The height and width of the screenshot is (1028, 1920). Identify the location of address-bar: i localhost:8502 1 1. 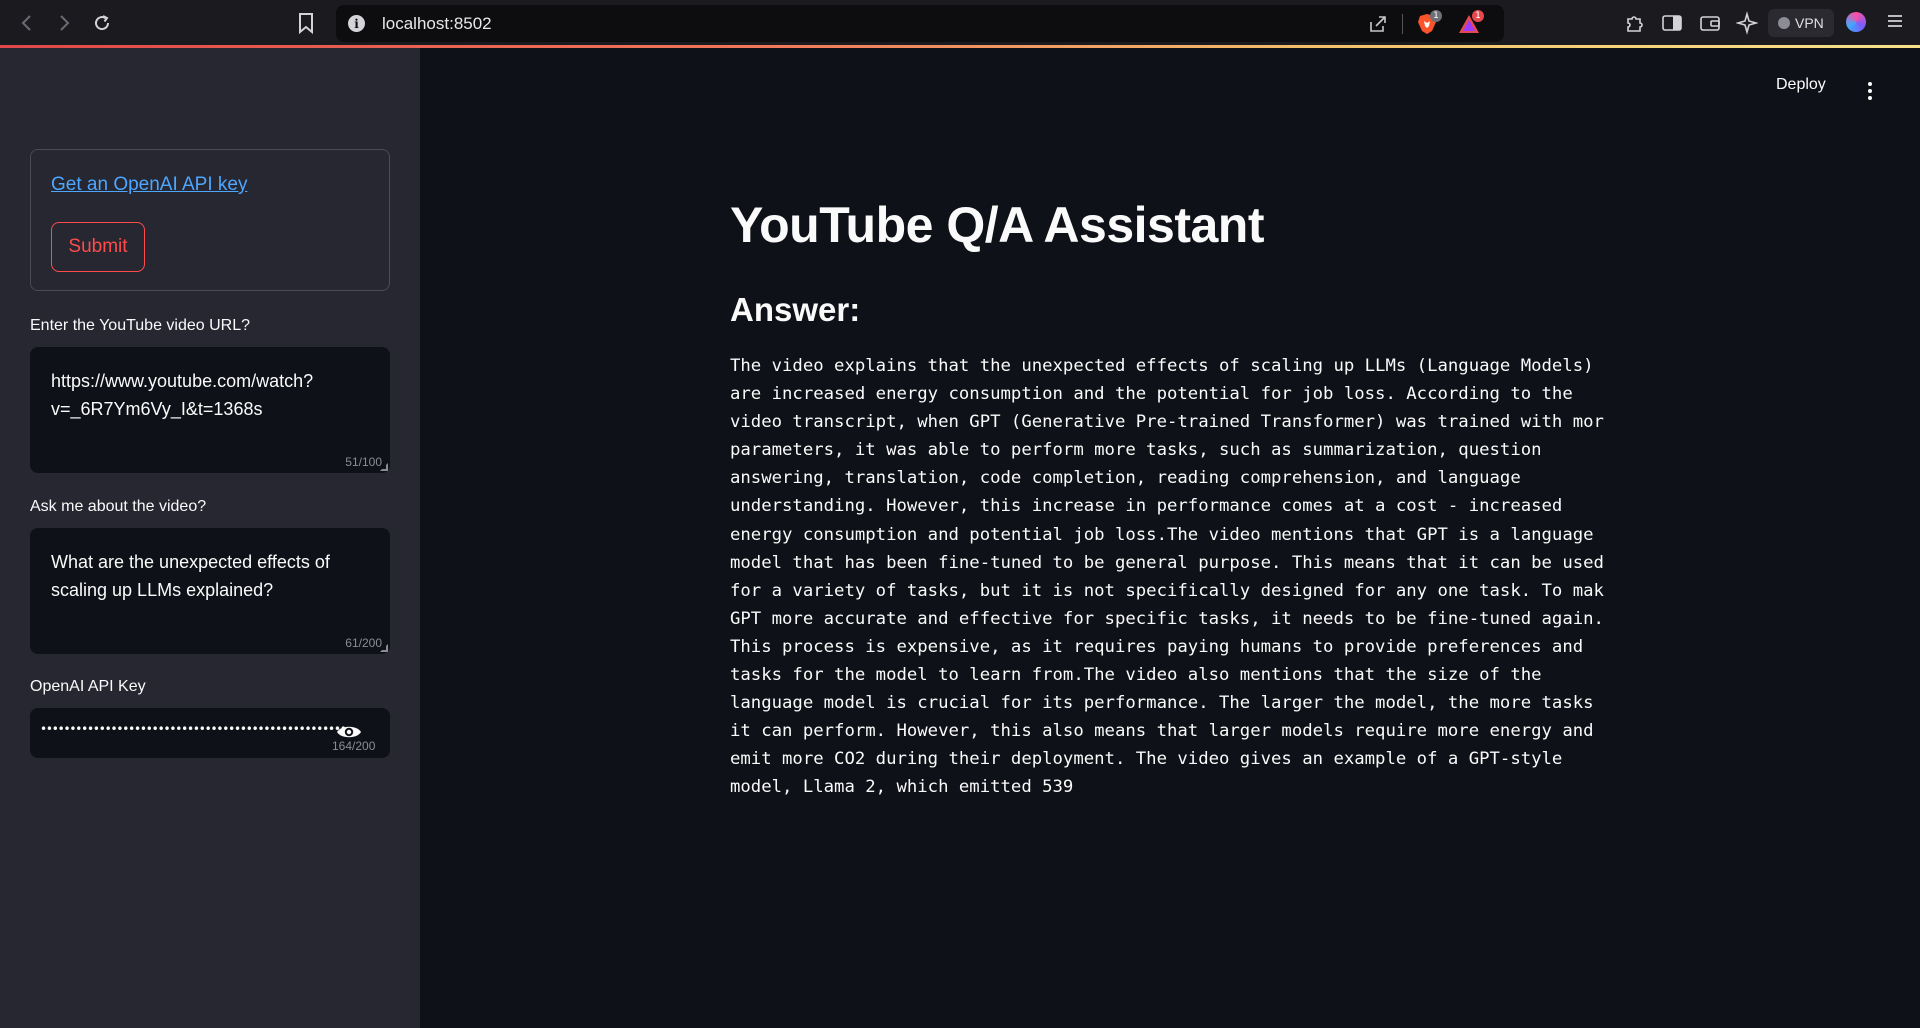
(920, 23).